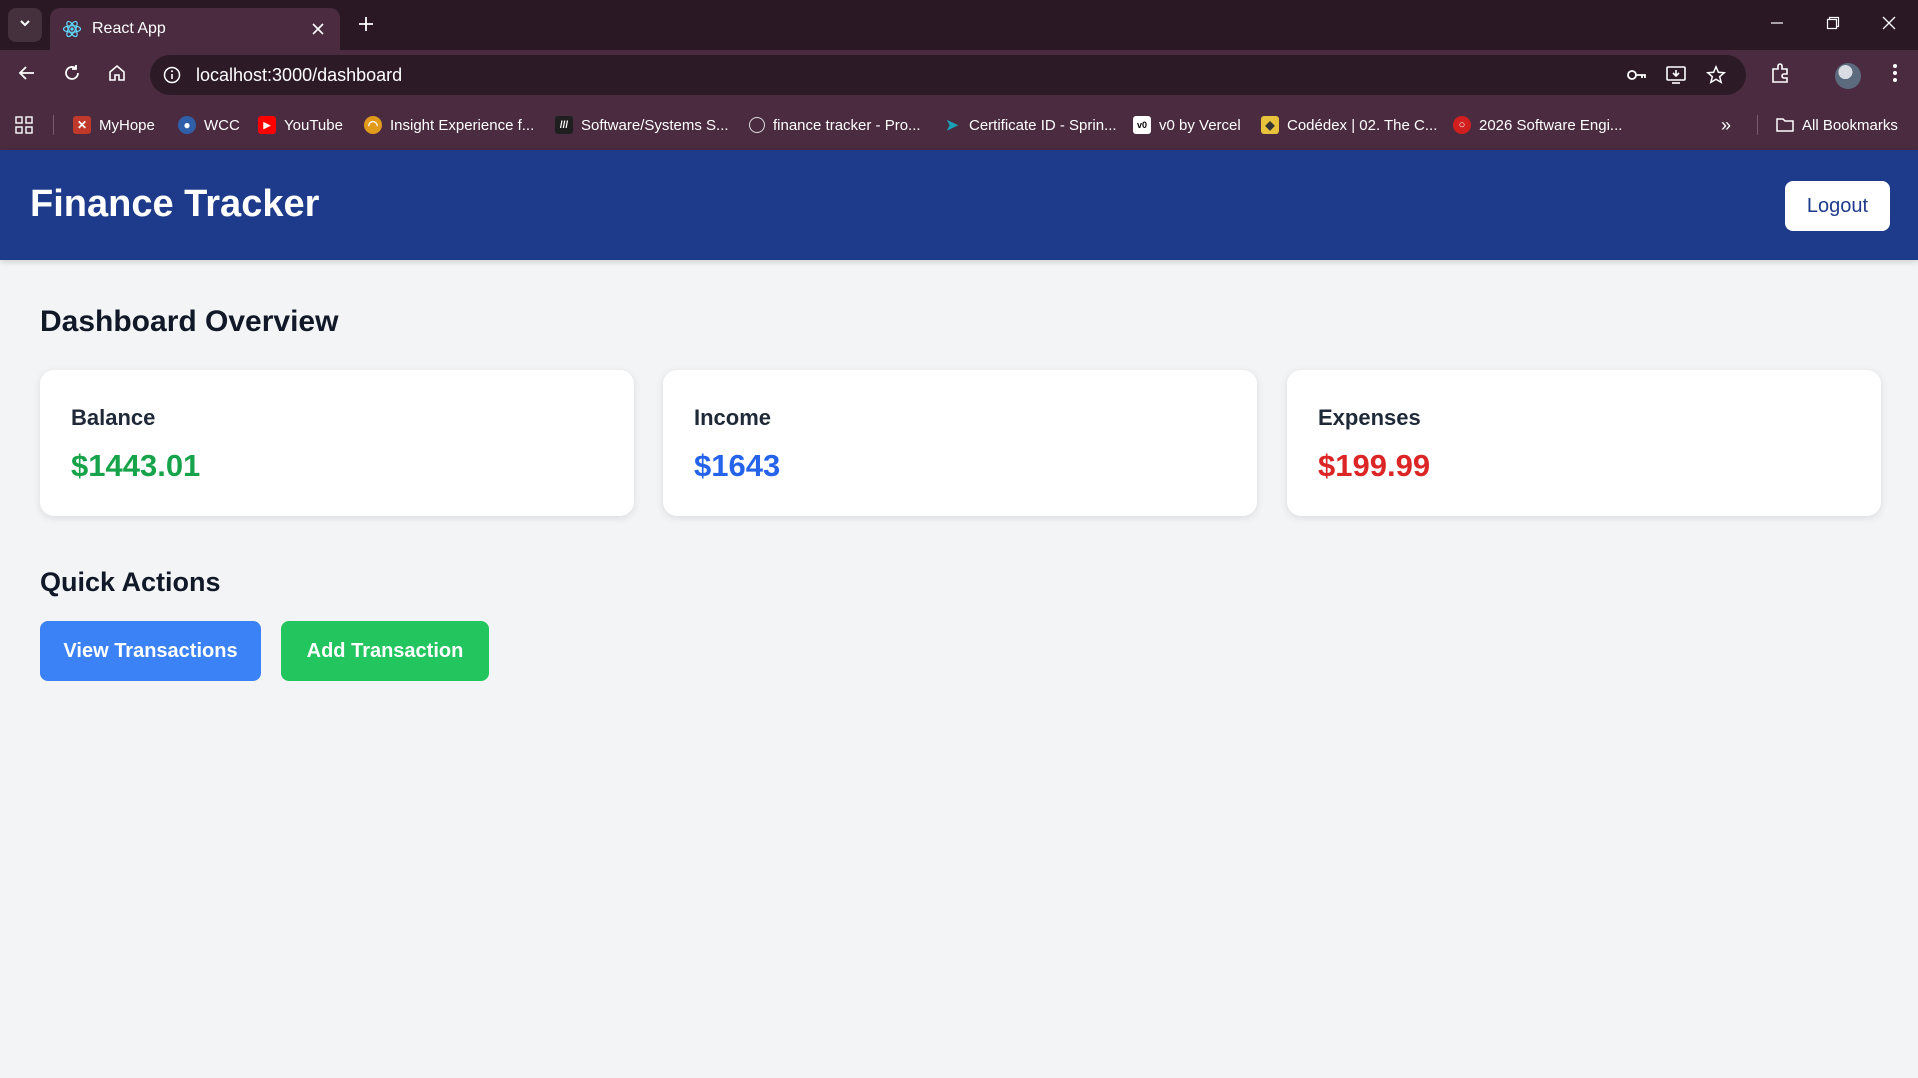 This screenshot has width=1918, height=1078. I want to click on bookmark-wcc: ● WCC, so click(209, 125).